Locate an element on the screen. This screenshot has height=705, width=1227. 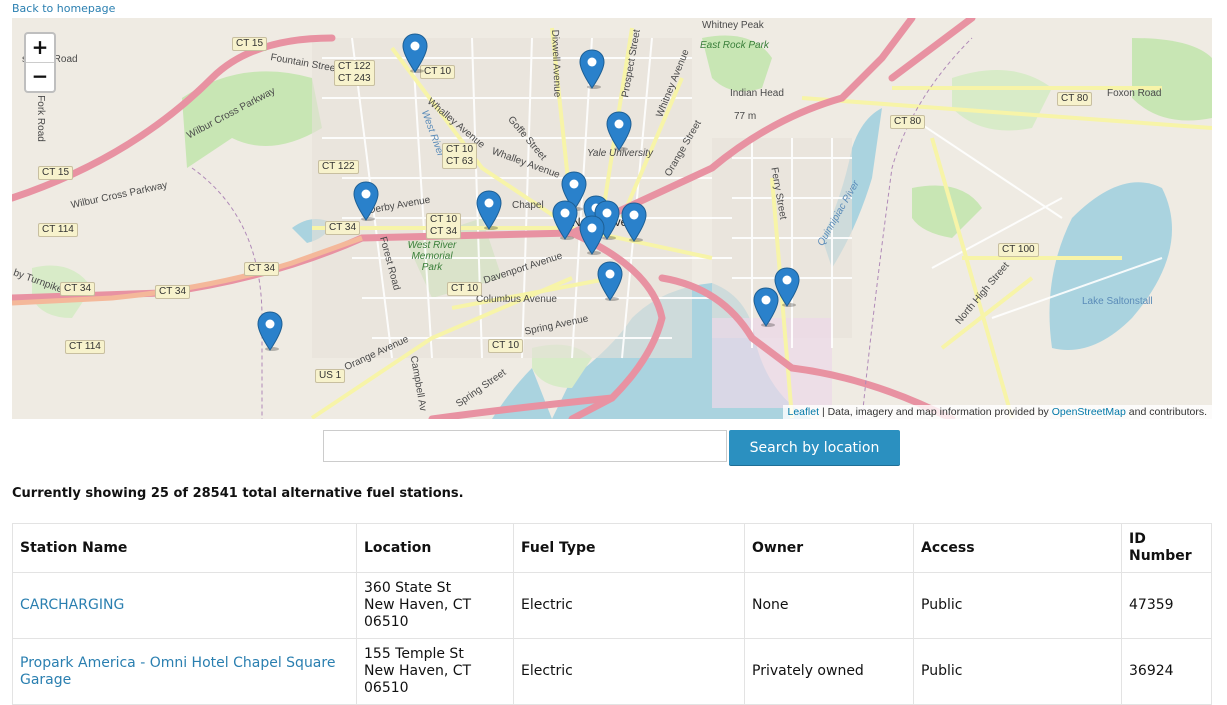
map-place-label: Dixwell Avenue is located at coordinates (556, 63).